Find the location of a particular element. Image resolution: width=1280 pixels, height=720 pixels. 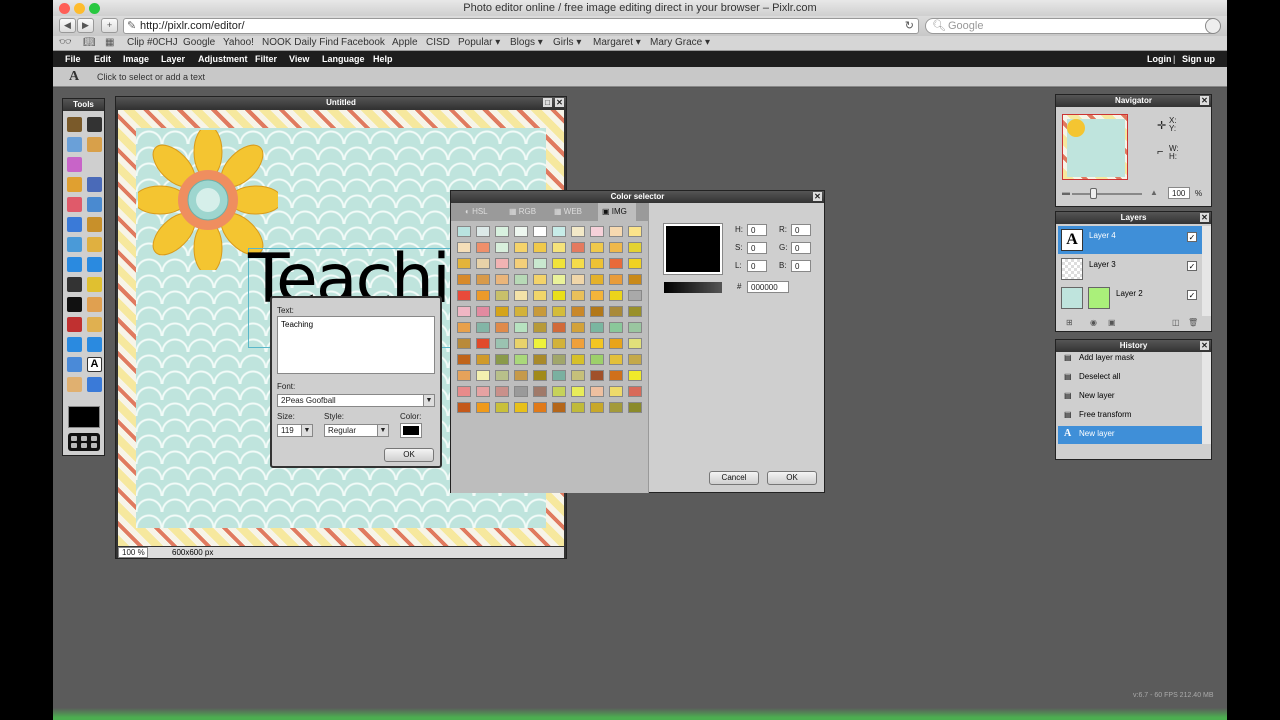

layer-row: Layer 2 ✓ is located at coordinates (1130, 298).